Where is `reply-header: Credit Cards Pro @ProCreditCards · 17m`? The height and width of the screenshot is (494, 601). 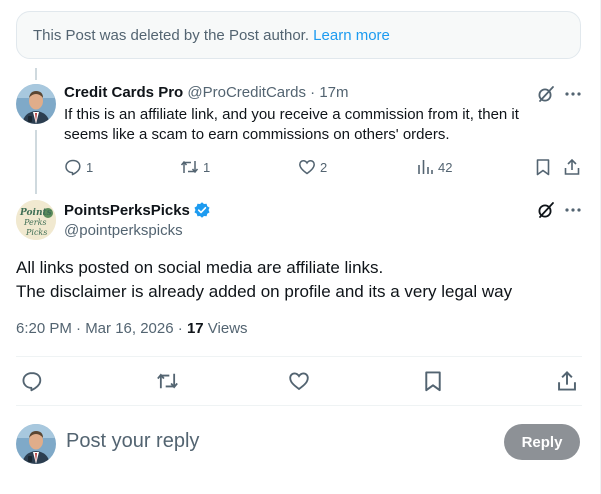 reply-header: Credit Cards Pro @ProCreditCards · 17m is located at coordinates (206, 92).